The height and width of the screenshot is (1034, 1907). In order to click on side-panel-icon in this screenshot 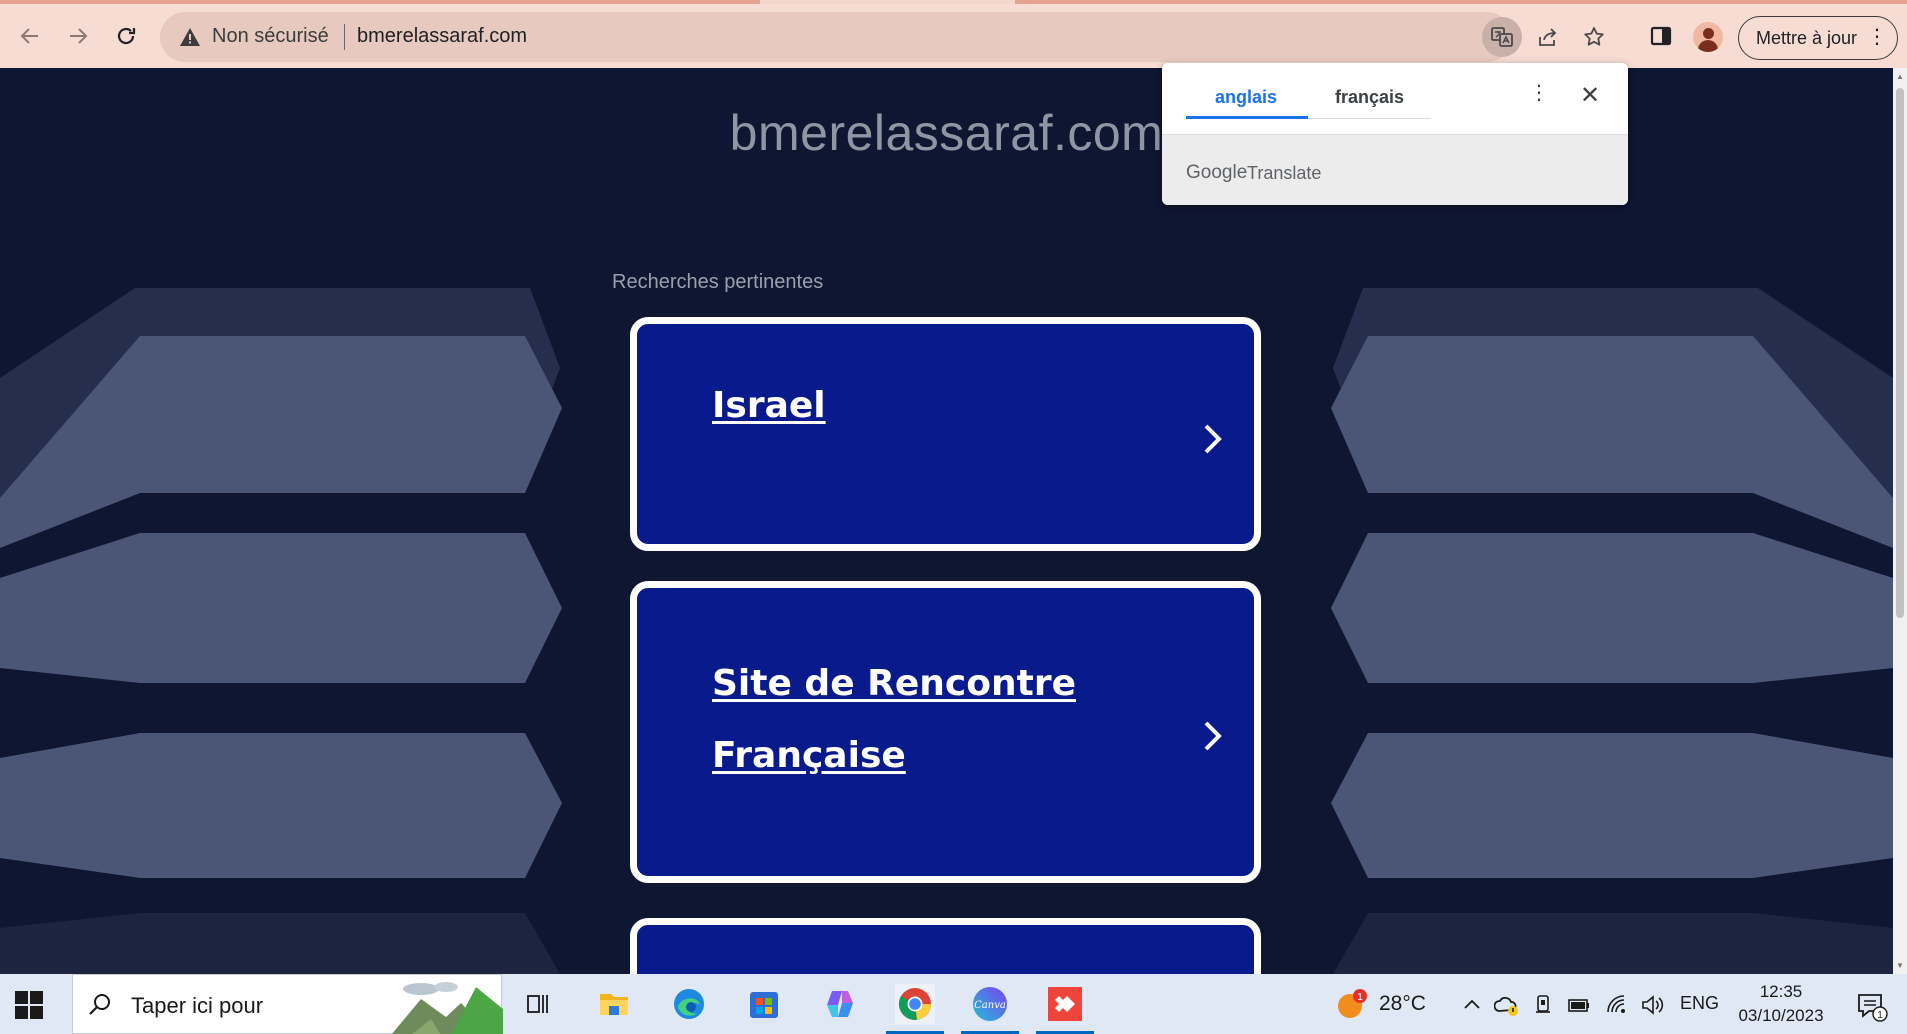, I will do `click(1661, 36)`.